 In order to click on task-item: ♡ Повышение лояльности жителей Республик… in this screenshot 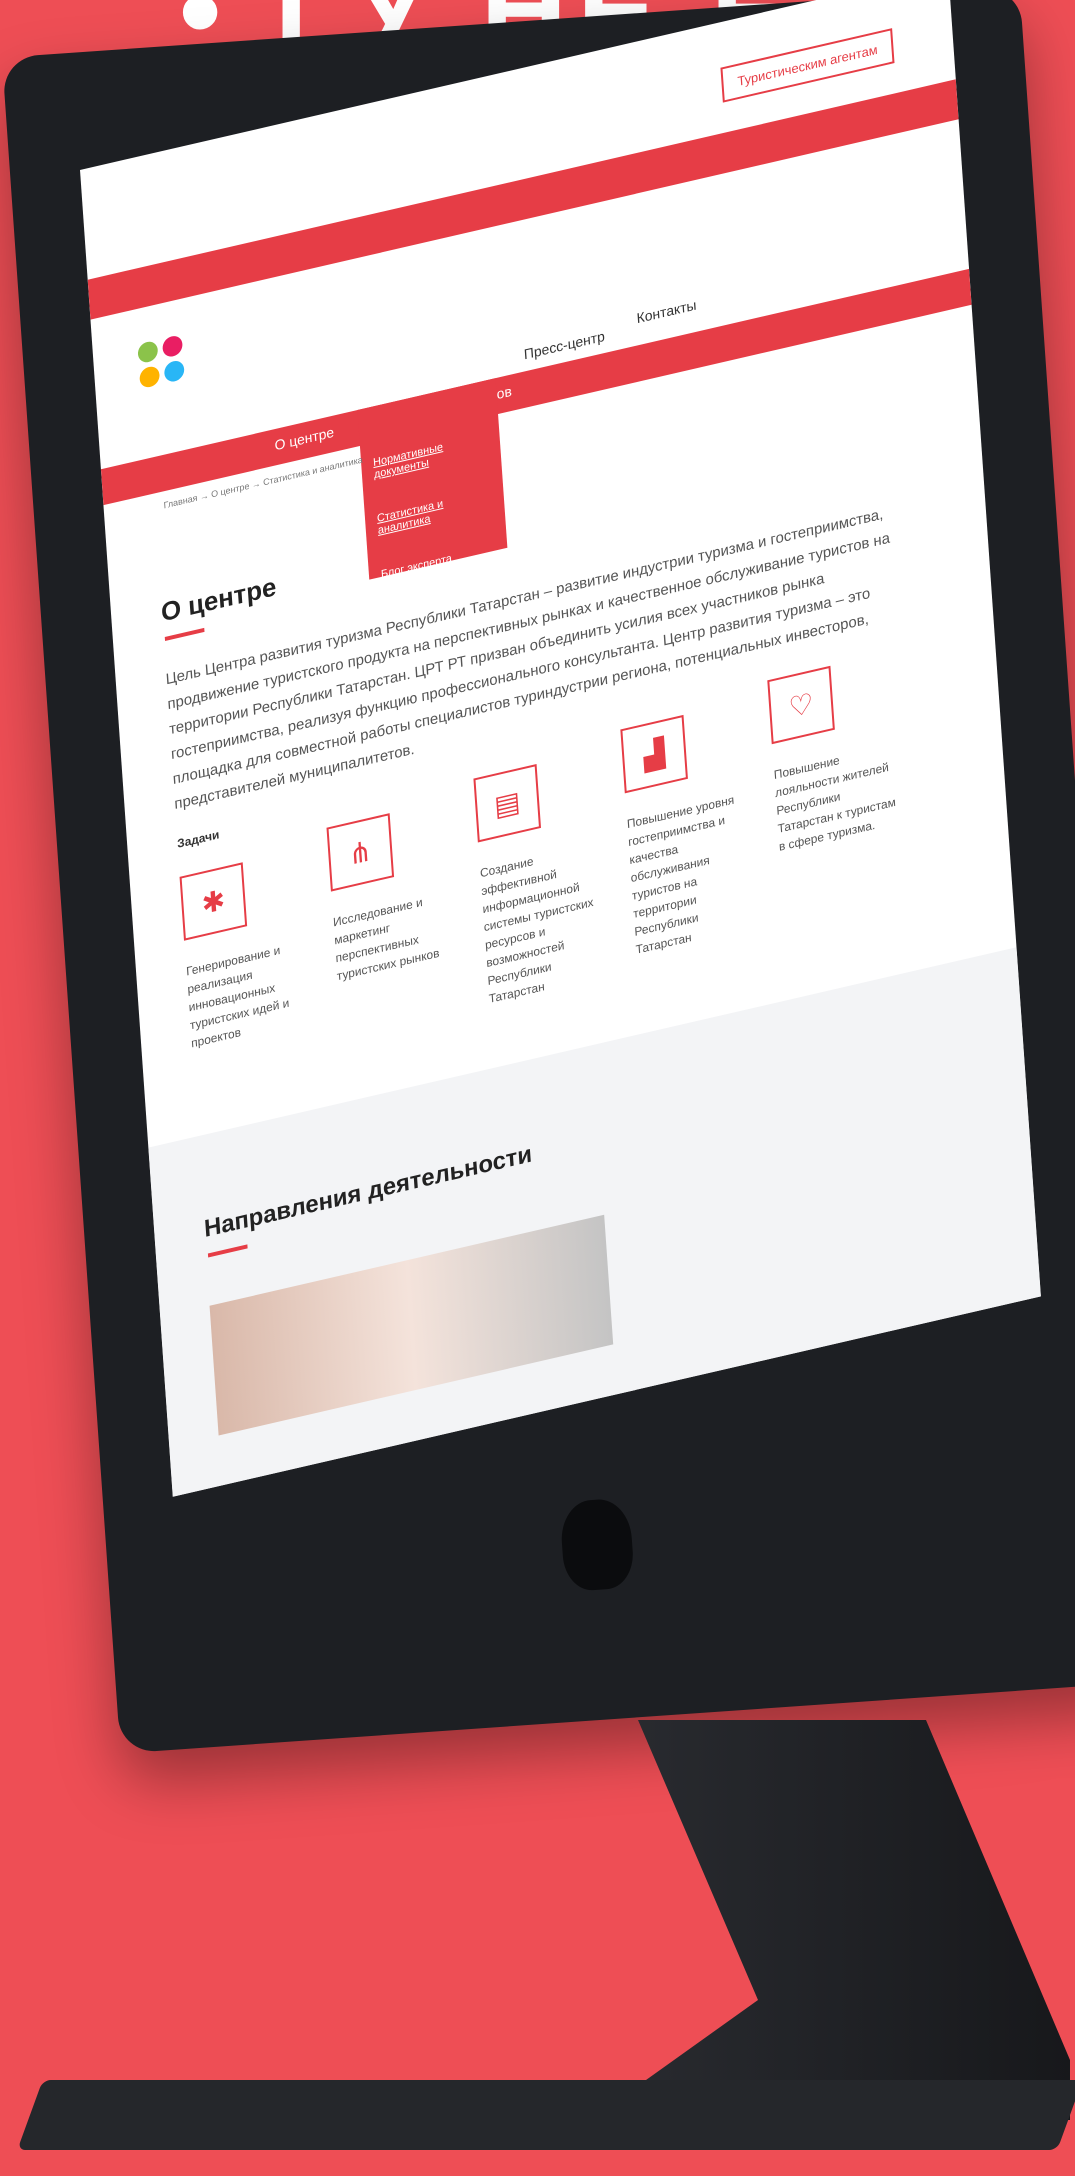, I will do `click(832, 754)`.